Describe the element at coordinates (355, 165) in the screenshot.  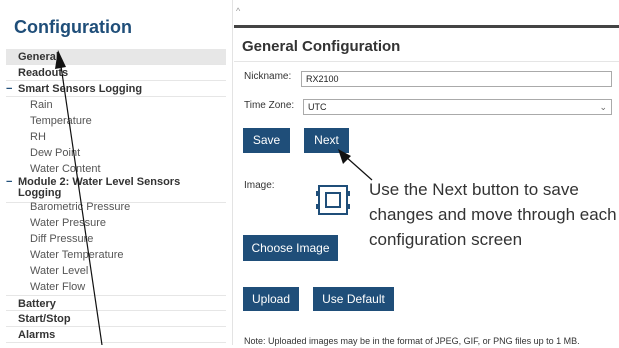
I see `arrow-to-next` at that location.